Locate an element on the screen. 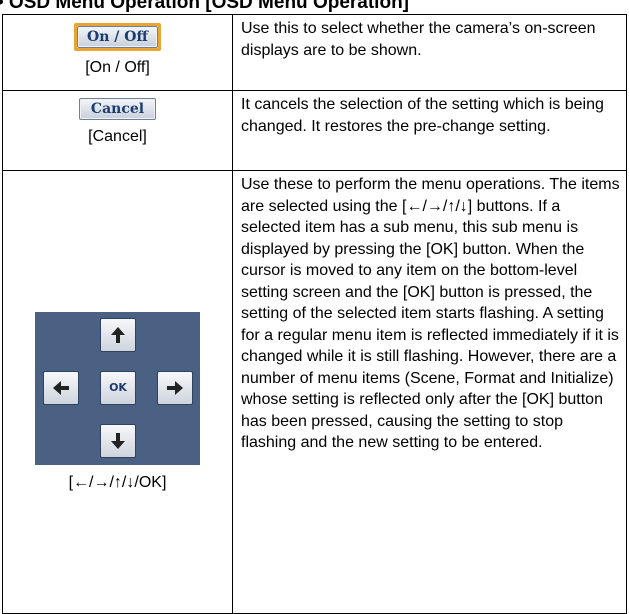 This screenshot has width=629, height=614. arrow-up-icon is located at coordinates (118, 335).